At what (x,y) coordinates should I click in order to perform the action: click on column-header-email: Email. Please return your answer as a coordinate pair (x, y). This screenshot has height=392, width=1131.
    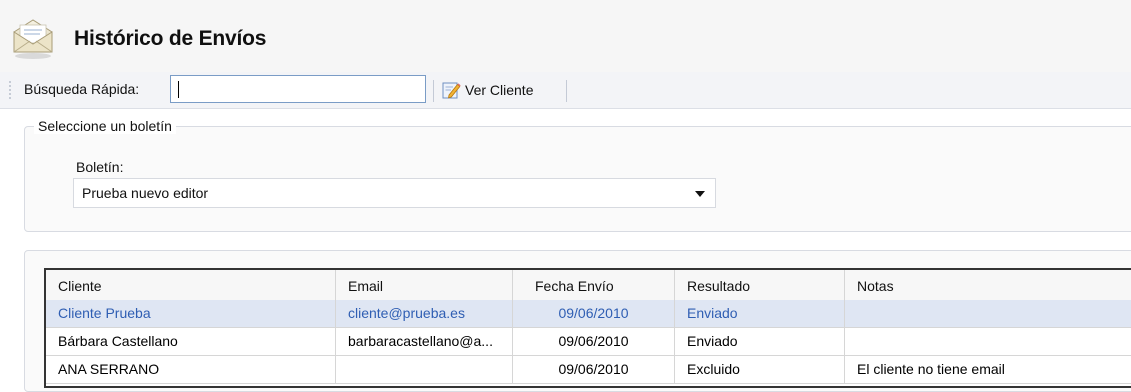
    Looking at the image, I should click on (424, 285).